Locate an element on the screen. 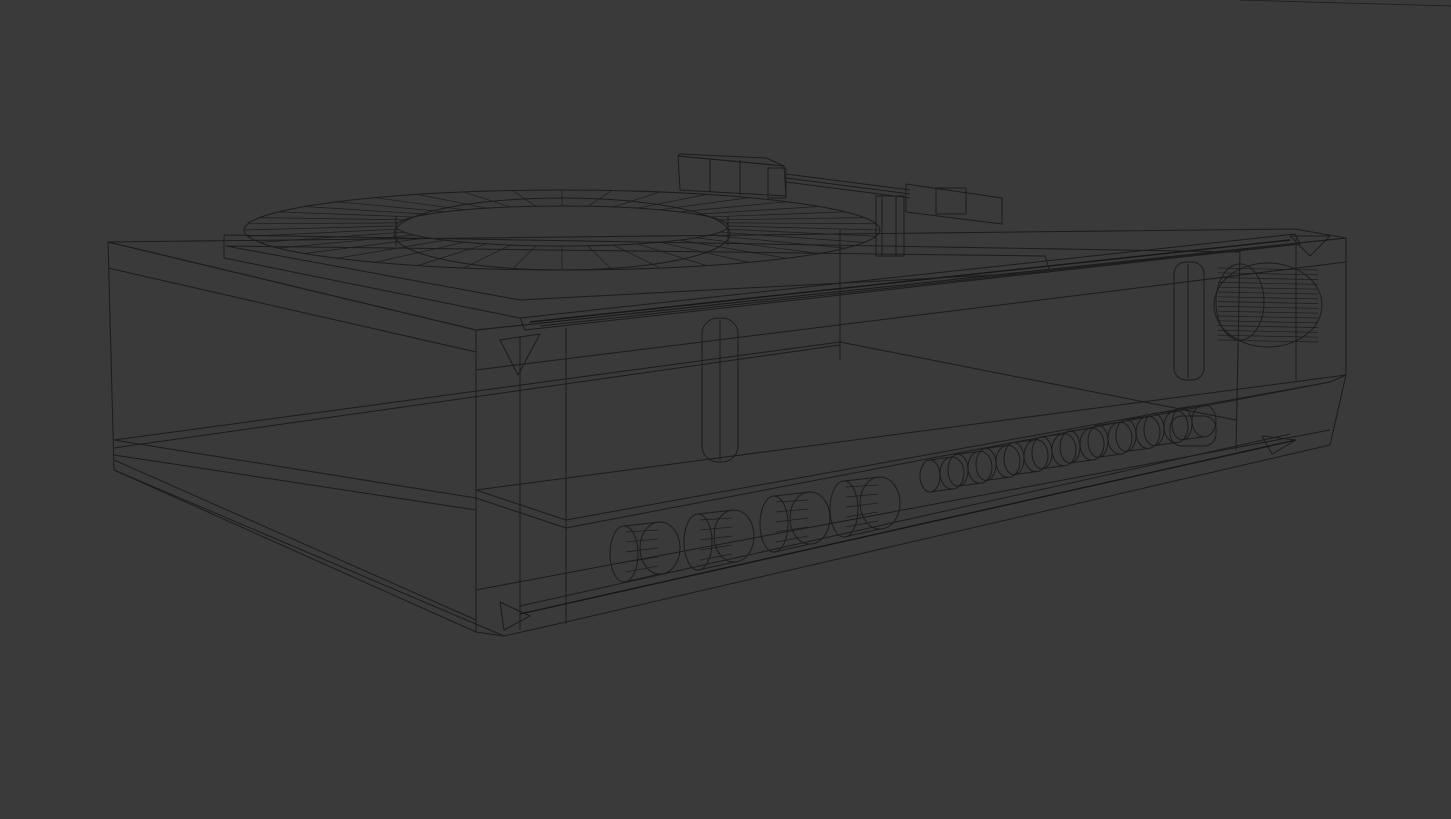  horizon-line is located at coordinates (1345, 3).